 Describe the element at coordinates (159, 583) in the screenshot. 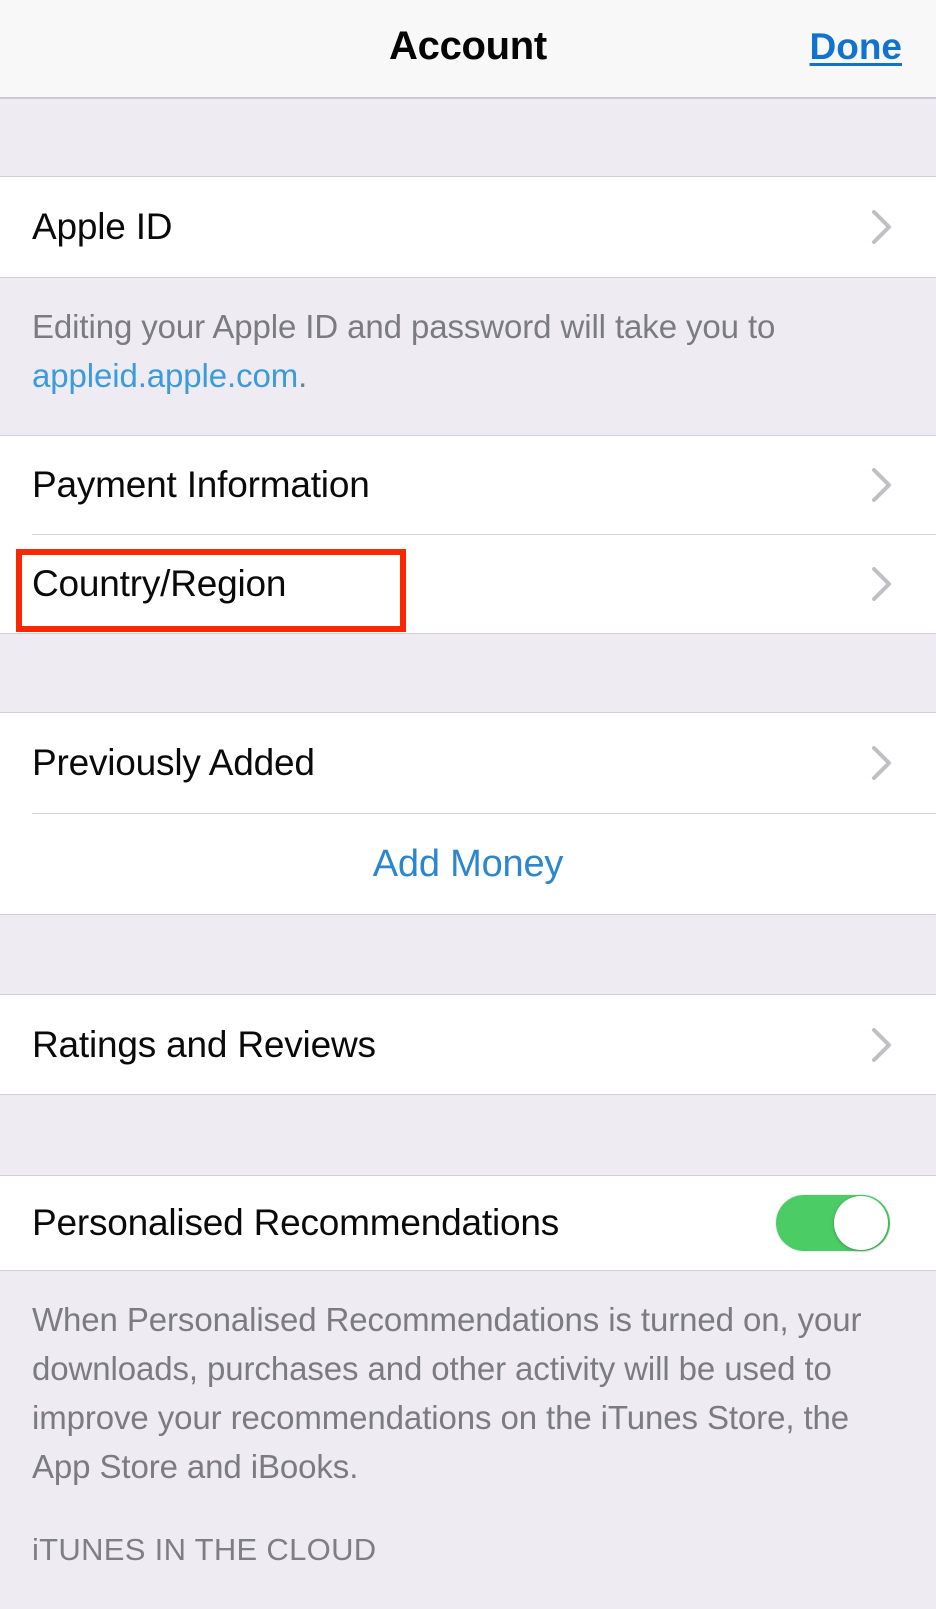

I see `row-country-region-label: Country/Region` at that location.